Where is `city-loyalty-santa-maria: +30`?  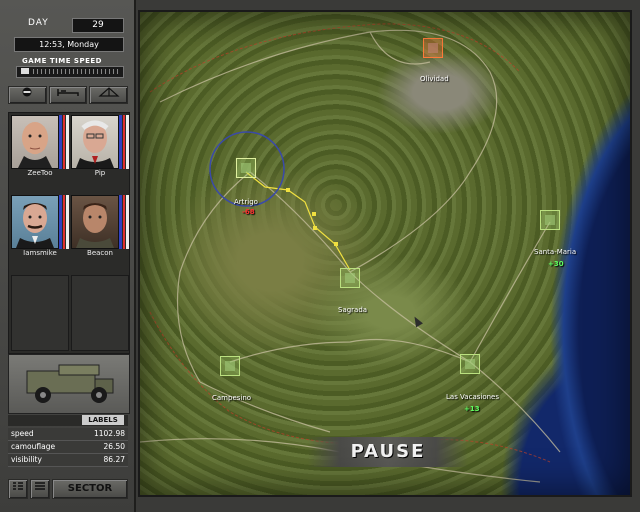
city-loyalty-santa-maria: +30 is located at coordinates (556, 264).